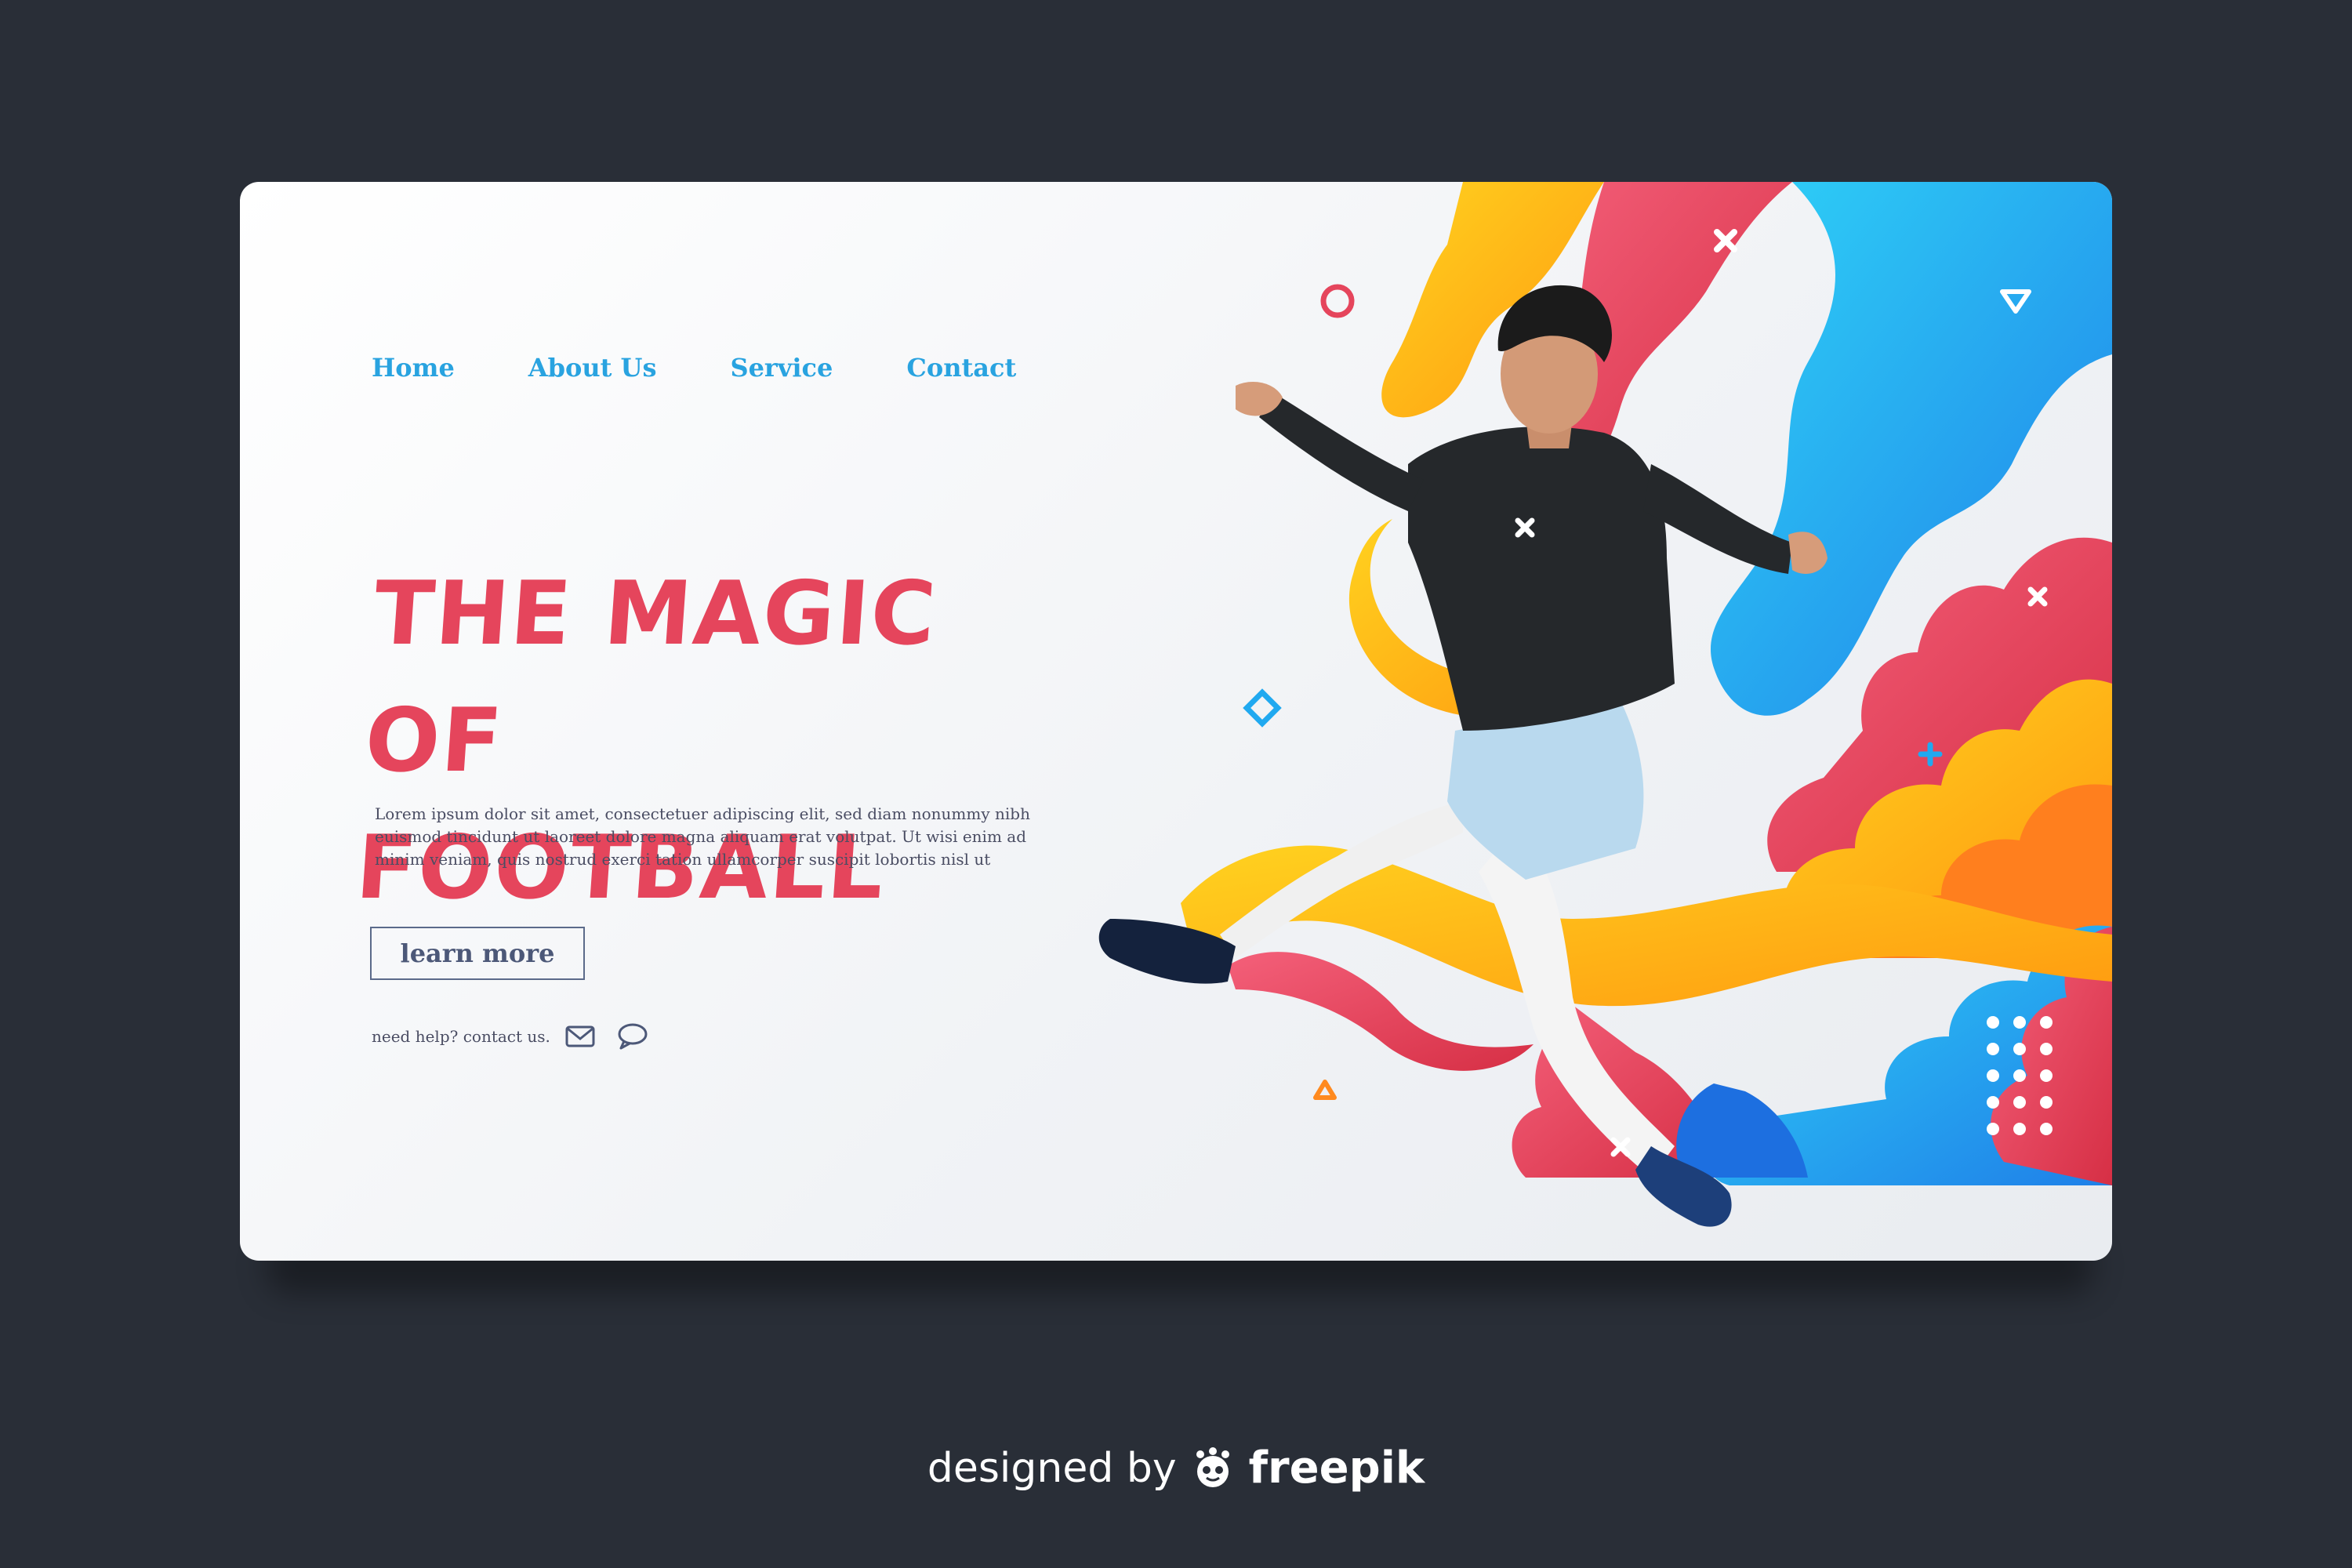  I want to click on main-nav: Home About Us Service Contact, so click(731, 368).